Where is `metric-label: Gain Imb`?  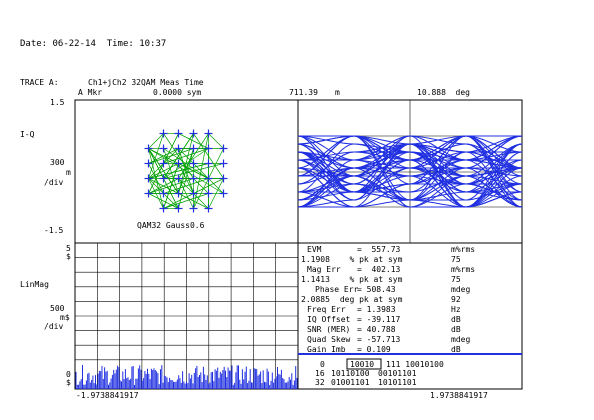 metric-label: Gain Imb is located at coordinates (326, 349).